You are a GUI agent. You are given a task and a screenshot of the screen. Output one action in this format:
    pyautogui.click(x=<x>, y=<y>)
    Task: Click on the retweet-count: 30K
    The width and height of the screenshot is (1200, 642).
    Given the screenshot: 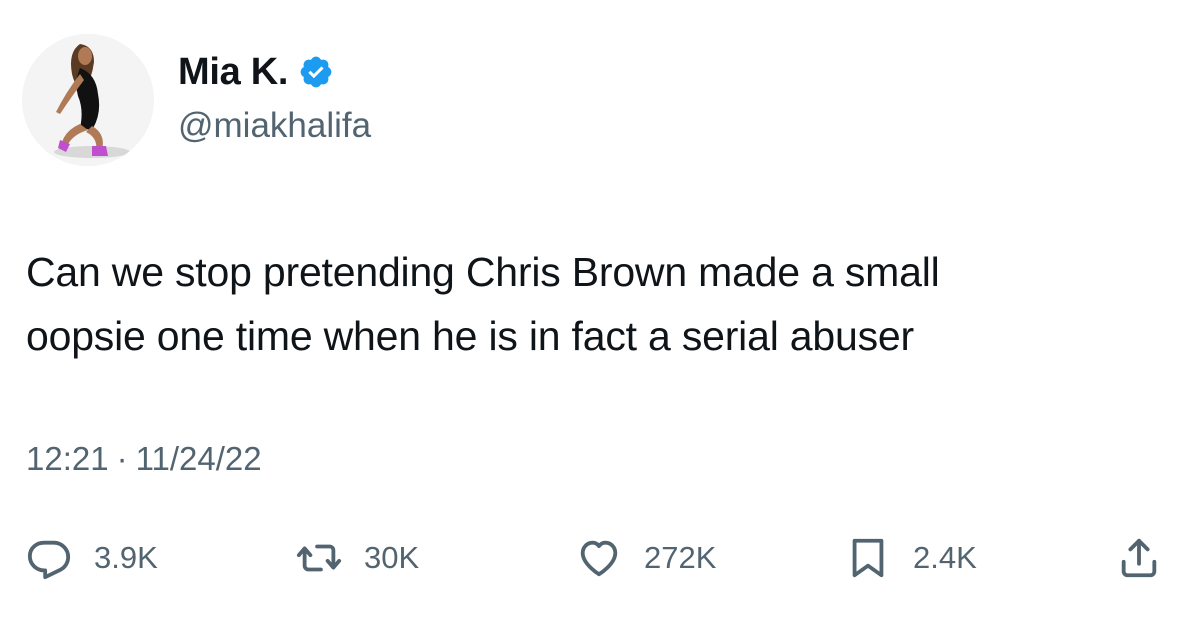 What is the action you would take?
    pyautogui.click(x=392, y=557)
    